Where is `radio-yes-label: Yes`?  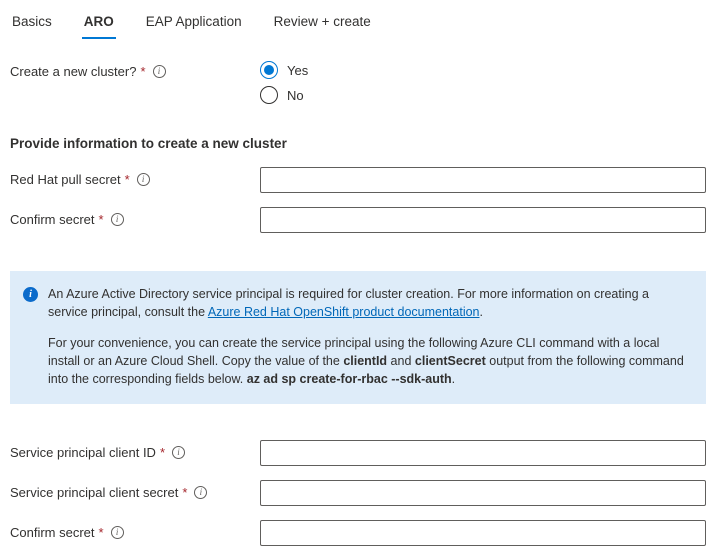
radio-yes-label: Yes is located at coordinates (298, 70).